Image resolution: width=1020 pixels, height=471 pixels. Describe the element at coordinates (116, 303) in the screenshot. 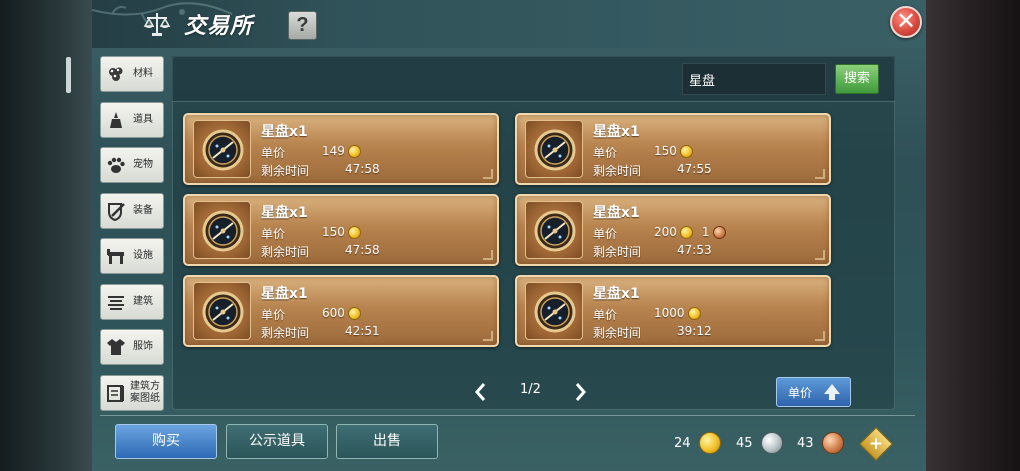

I see `building-icon` at that location.